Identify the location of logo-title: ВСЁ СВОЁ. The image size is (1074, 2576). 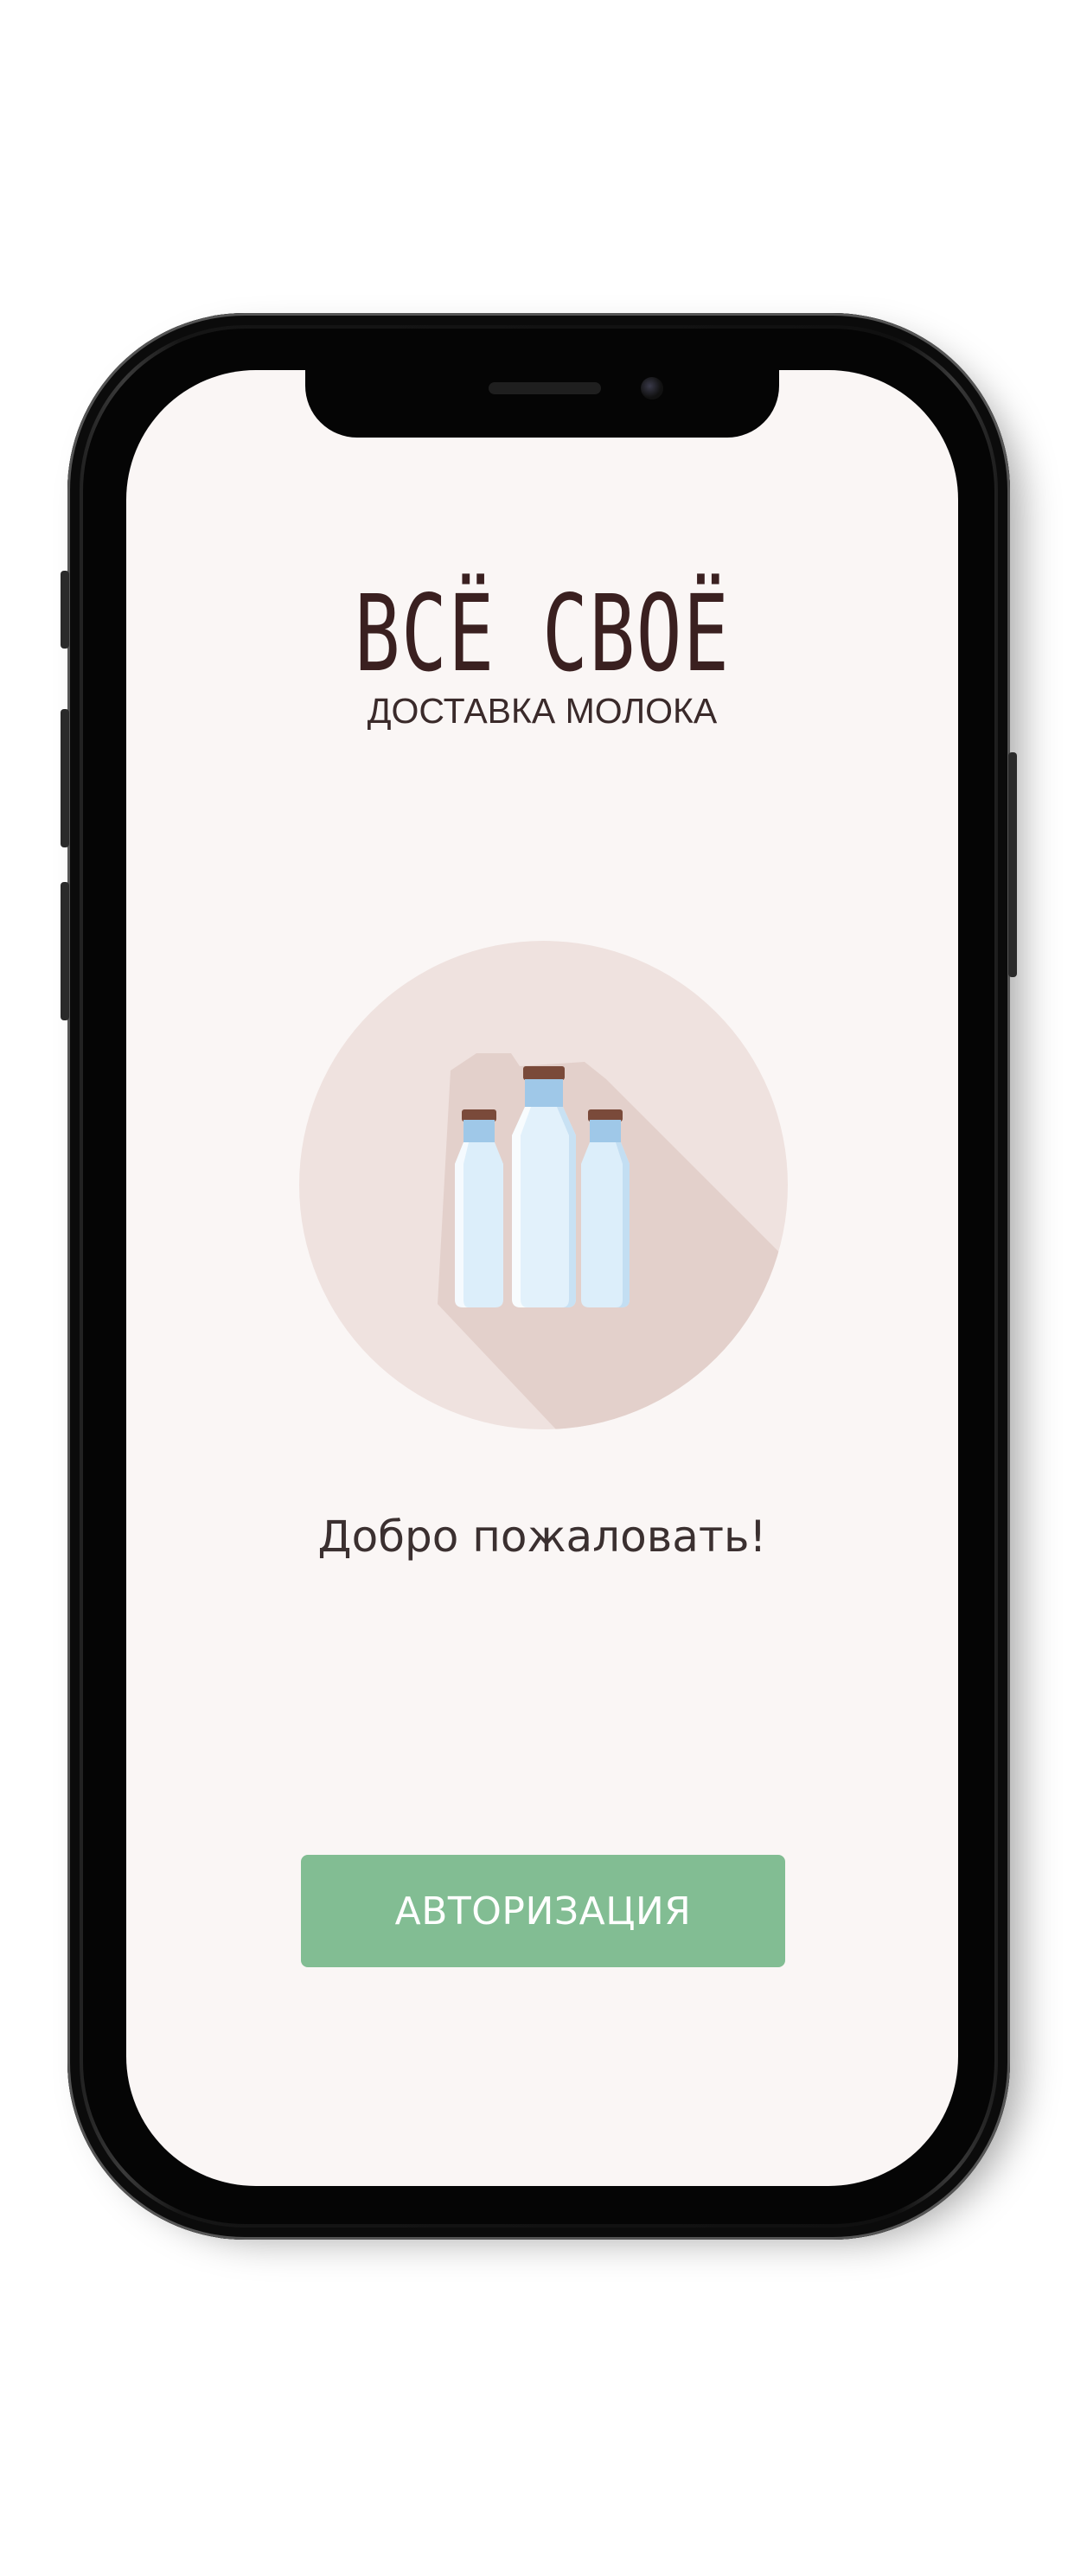
(542, 633).